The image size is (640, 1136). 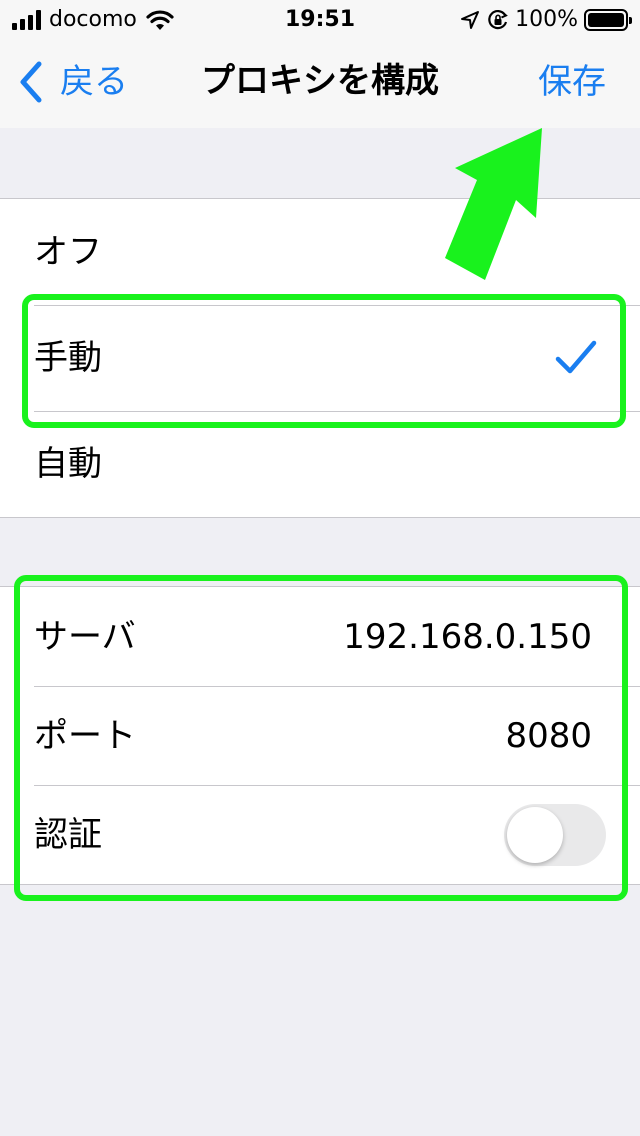 I want to click on battery-level, so click(x=606, y=20).